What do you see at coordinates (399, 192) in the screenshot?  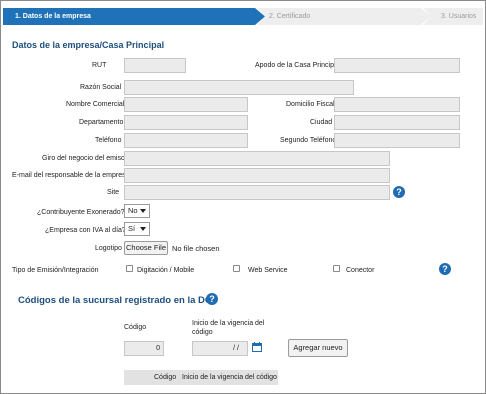 I see `site-help-icon: ?` at bounding box center [399, 192].